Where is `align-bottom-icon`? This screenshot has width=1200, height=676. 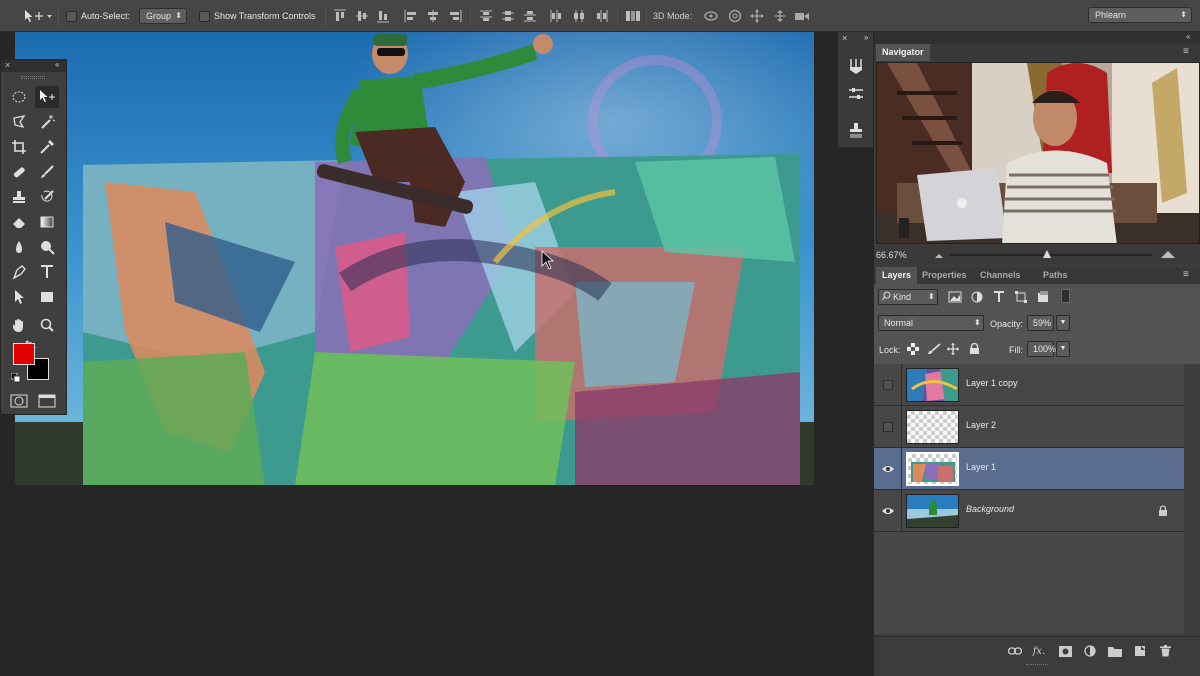
align-bottom-icon is located at coordinates (383, 16).